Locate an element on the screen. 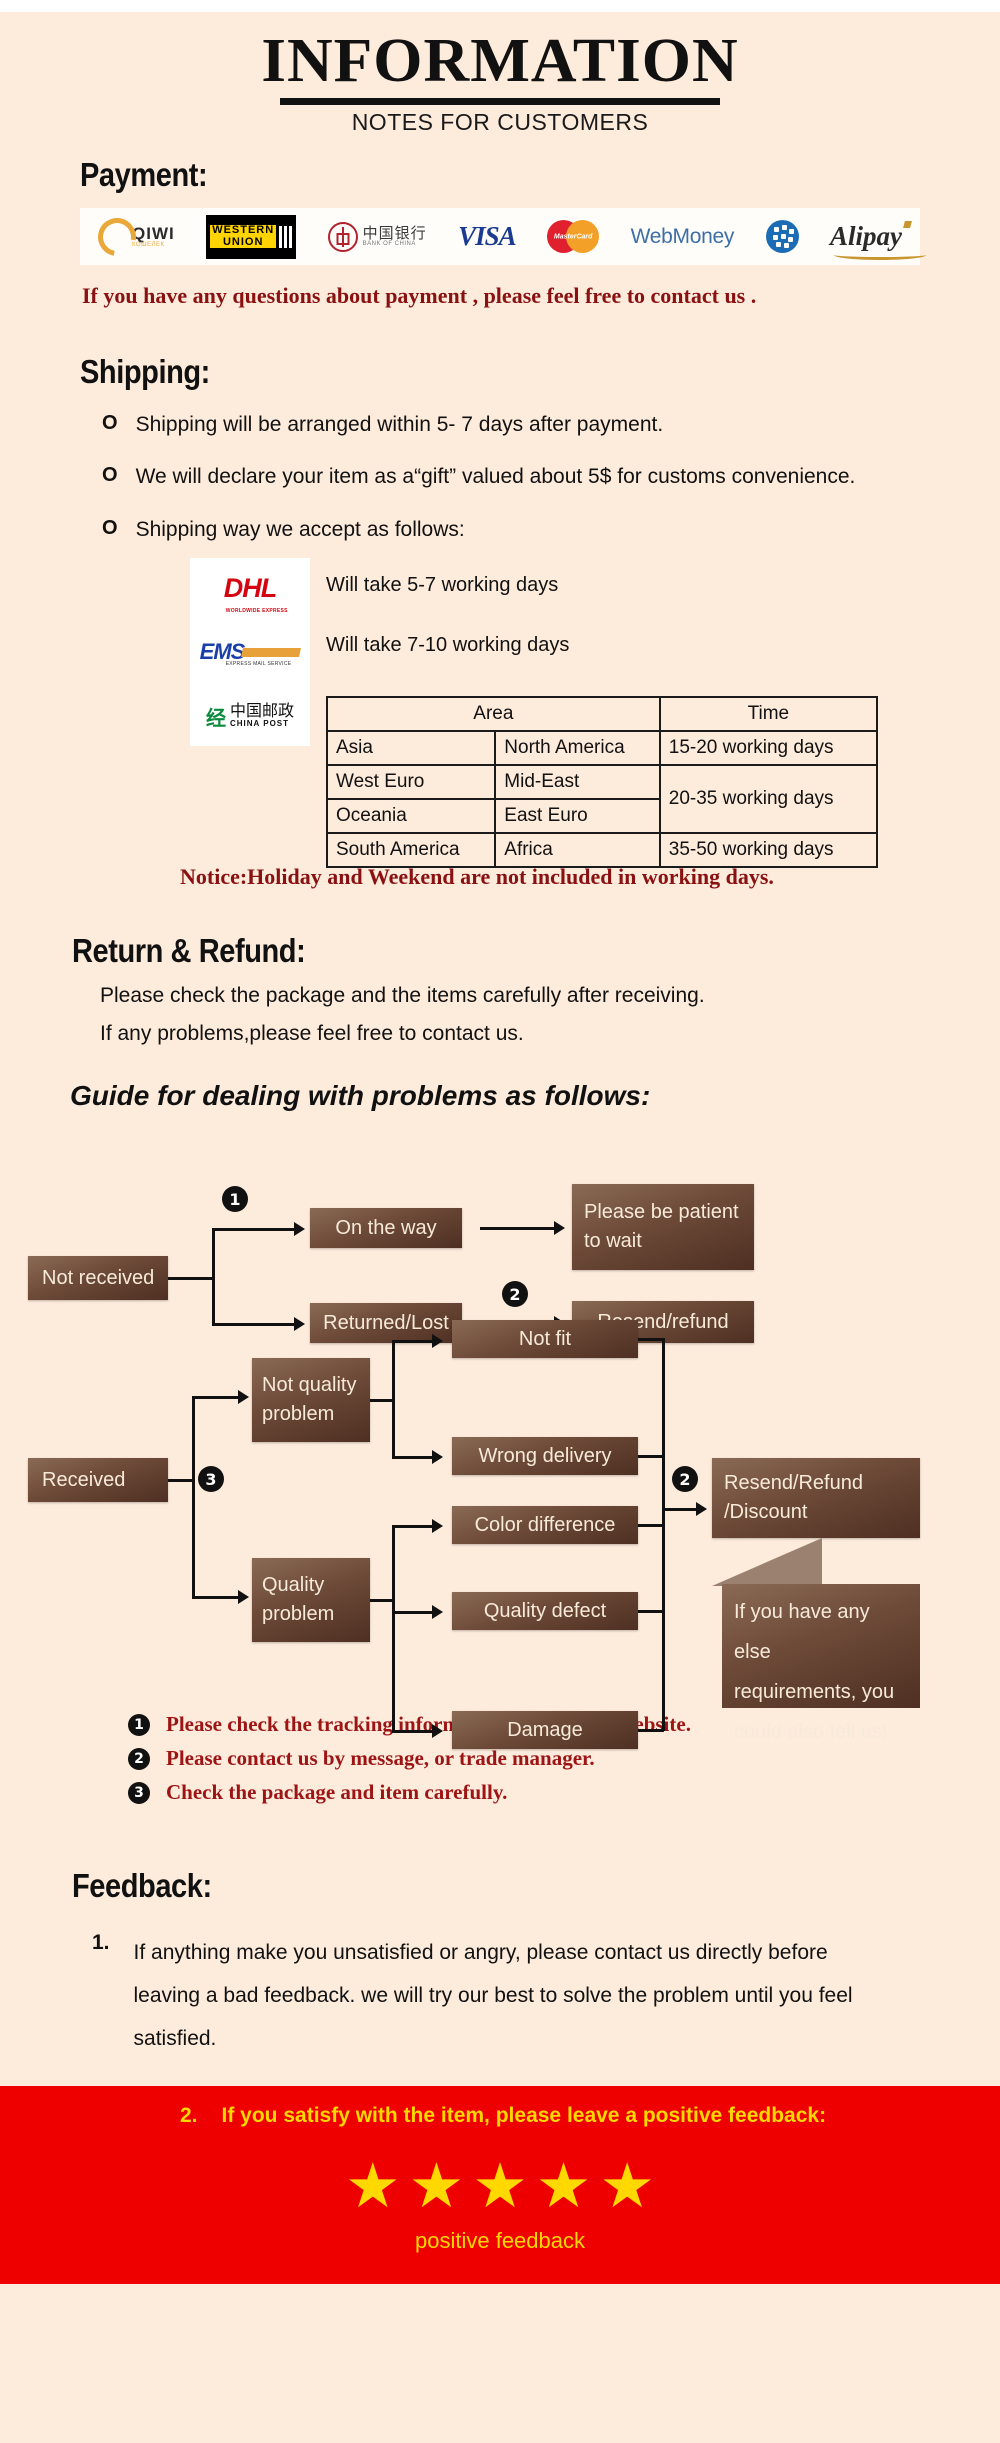 This screenshot has width=1000, height=2443. flow-node-wrong-delivery: Wrong delivery is located at coordinates (545, 1456).